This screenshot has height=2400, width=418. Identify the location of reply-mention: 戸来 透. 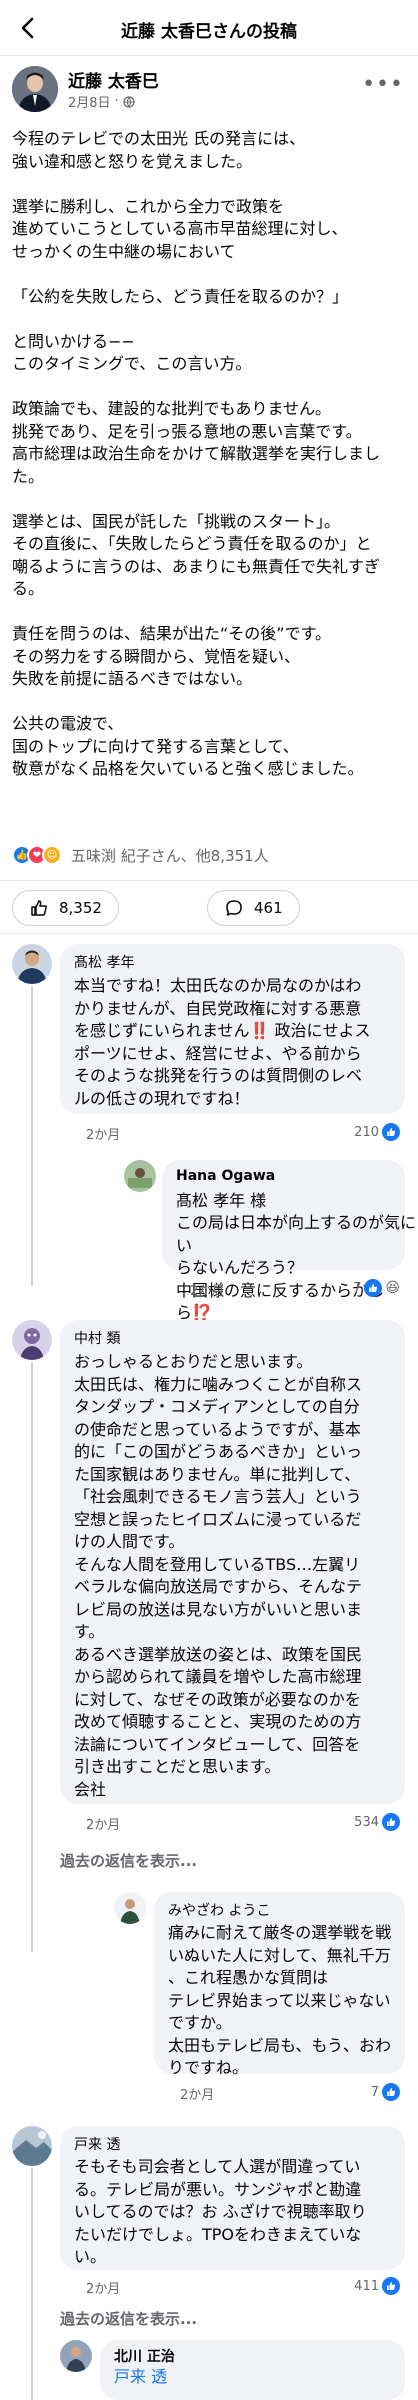
(140, 2377).